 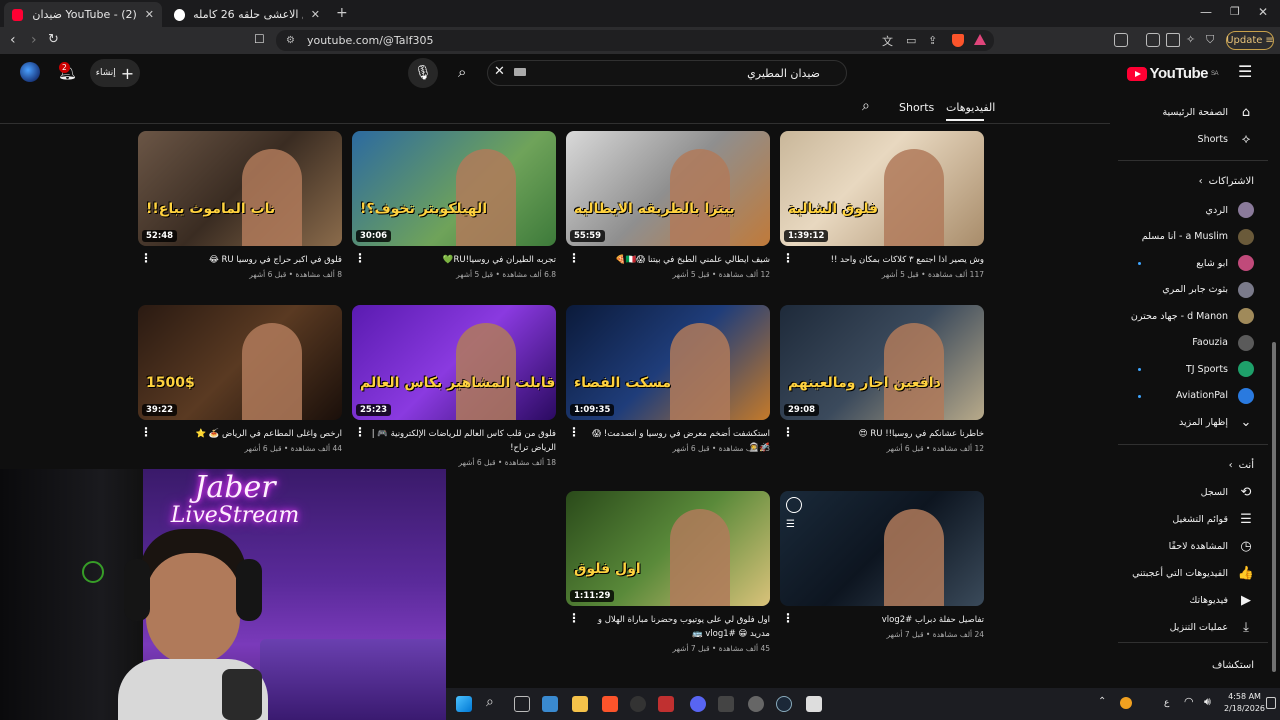 I want to click on windows-start-icon, so click(x=464, y=704).